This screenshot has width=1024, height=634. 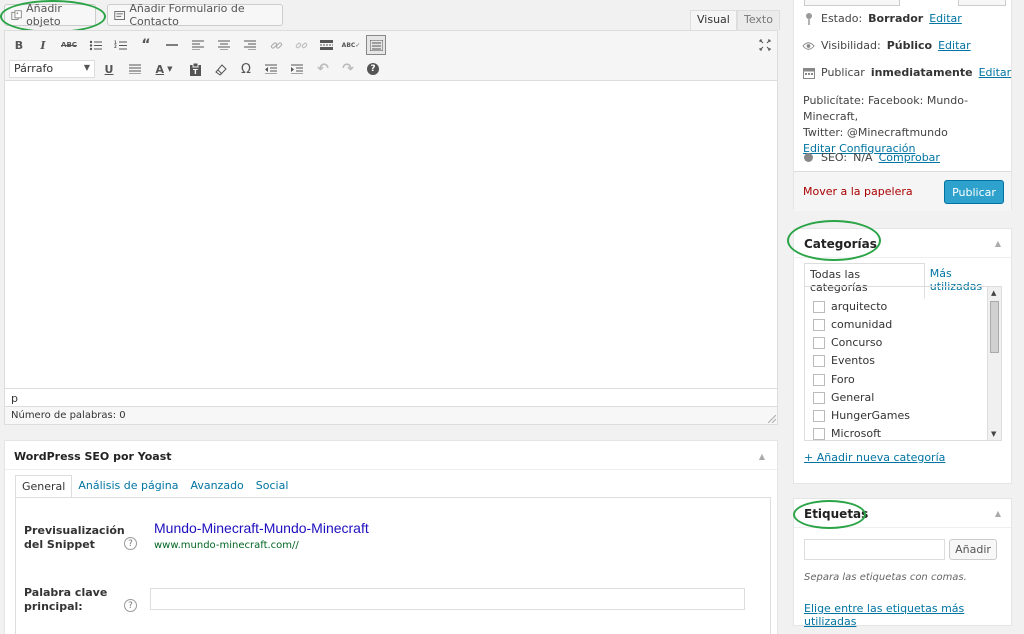 What do you see at coordinates (19, 45) in the screenshot?
I see `bold-button: B` at bounding box center [19, 45].